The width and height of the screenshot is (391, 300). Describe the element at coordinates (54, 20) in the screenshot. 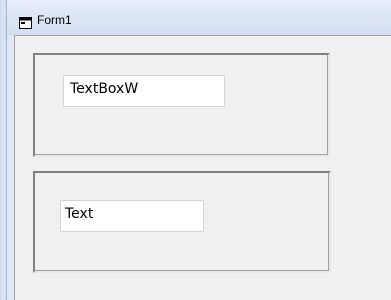

I see `window-title: Form1` at that location.